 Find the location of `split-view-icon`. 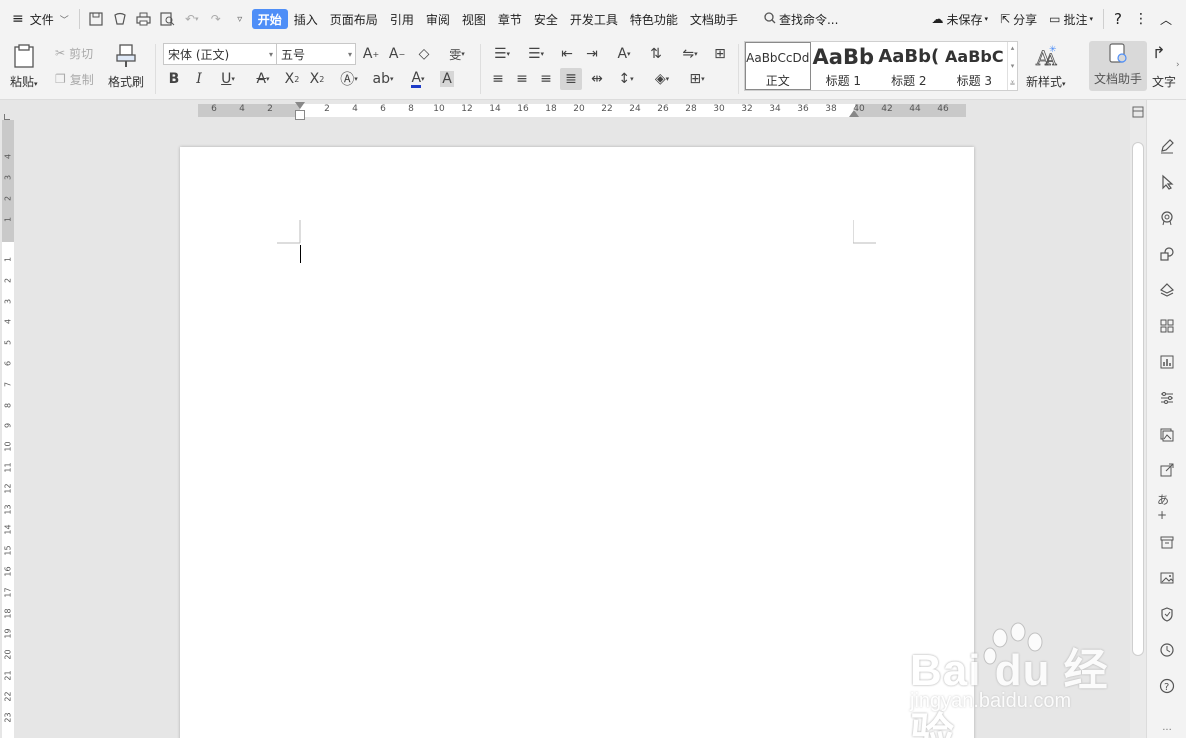

split-view-icon is located at coordinates (1138, 112).